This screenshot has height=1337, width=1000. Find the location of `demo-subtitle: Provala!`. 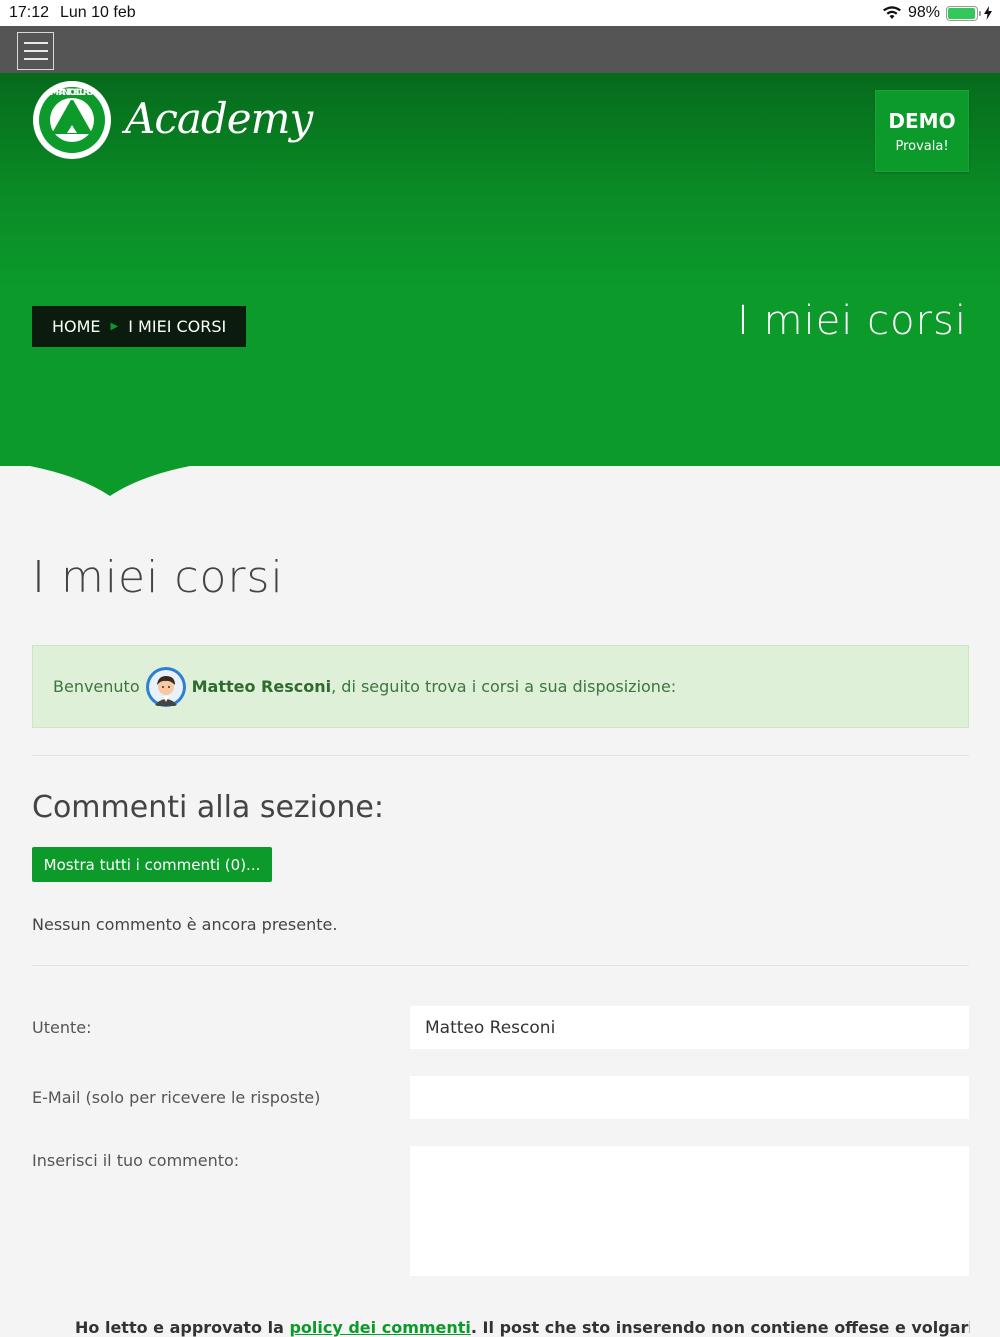

demo-subtitle: Provala! is located at coordinates (922, 146).